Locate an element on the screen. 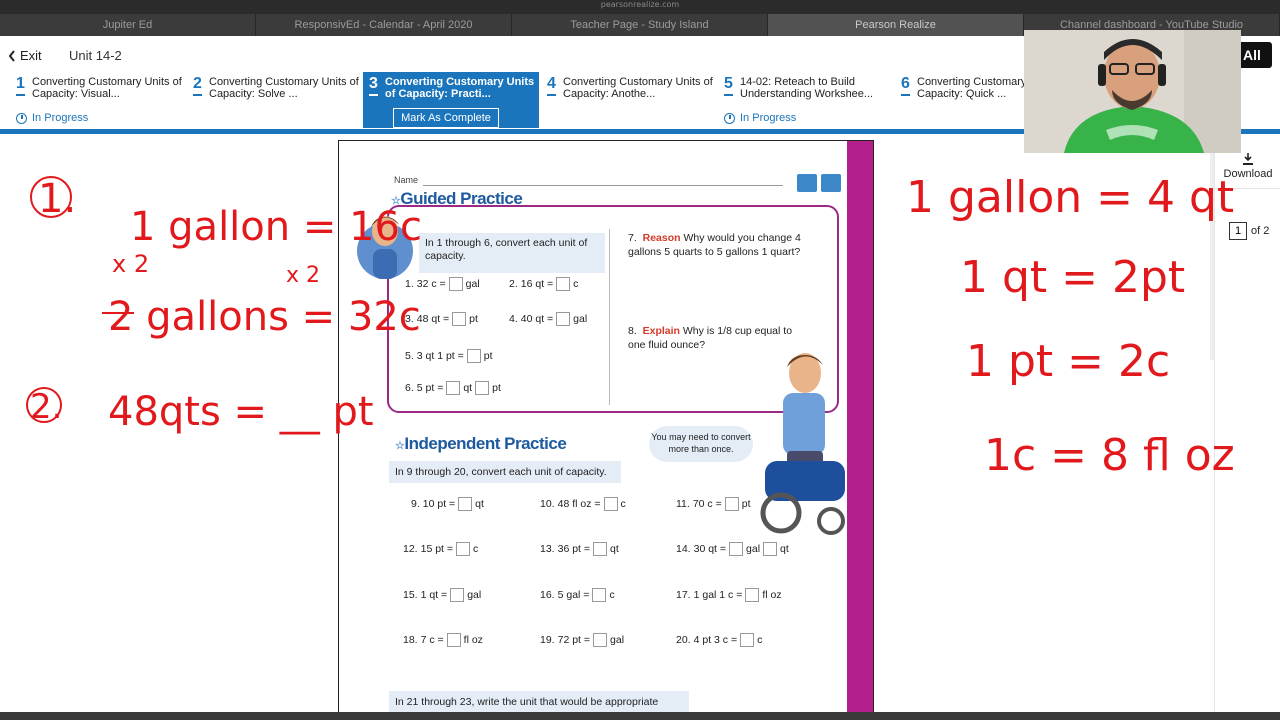 The image size is (1280, 720). unit-title: Unit 14-2 is located at coordinates (95, 55).